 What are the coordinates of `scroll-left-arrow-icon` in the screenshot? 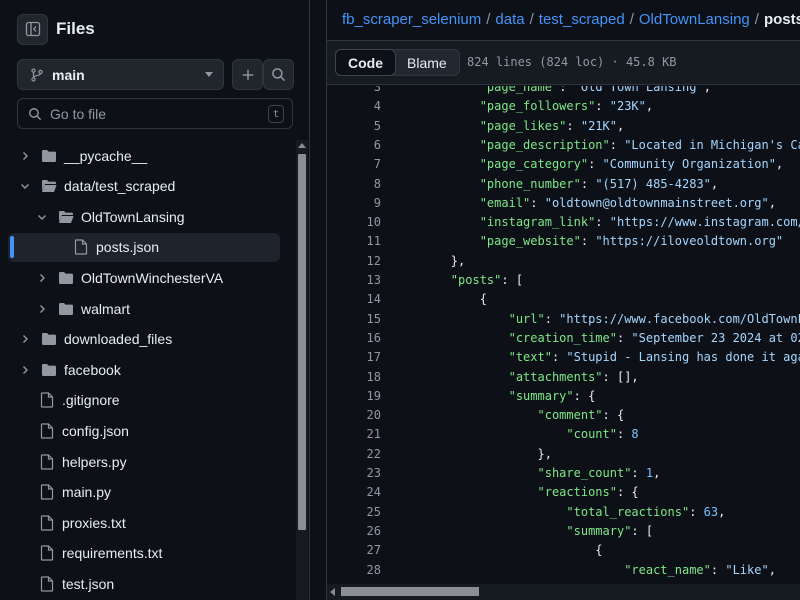 It's located at (332, 592).